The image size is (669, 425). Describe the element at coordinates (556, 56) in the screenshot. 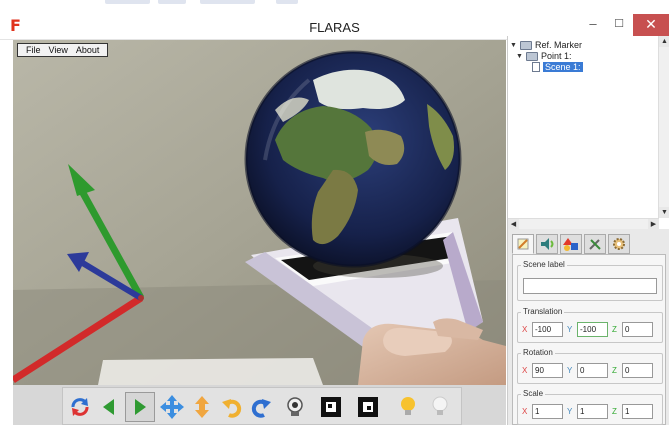

I see `tree-item-label: Point 1:` at that location.